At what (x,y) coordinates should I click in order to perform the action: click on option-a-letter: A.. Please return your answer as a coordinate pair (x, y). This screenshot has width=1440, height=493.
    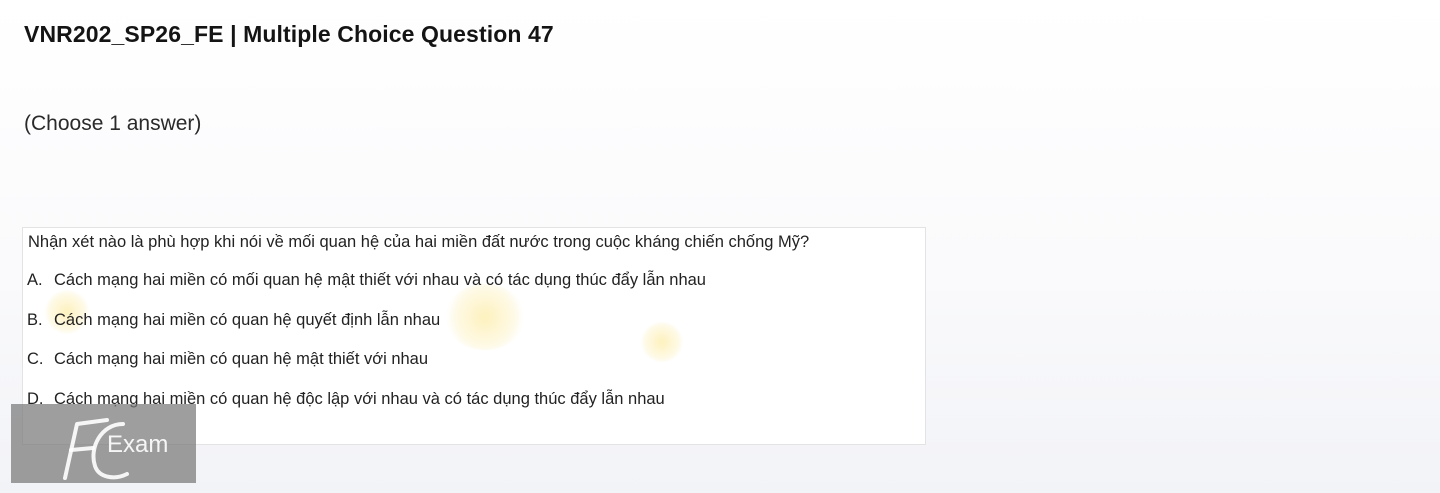
    Looking at the image, I should click on (35, 280).